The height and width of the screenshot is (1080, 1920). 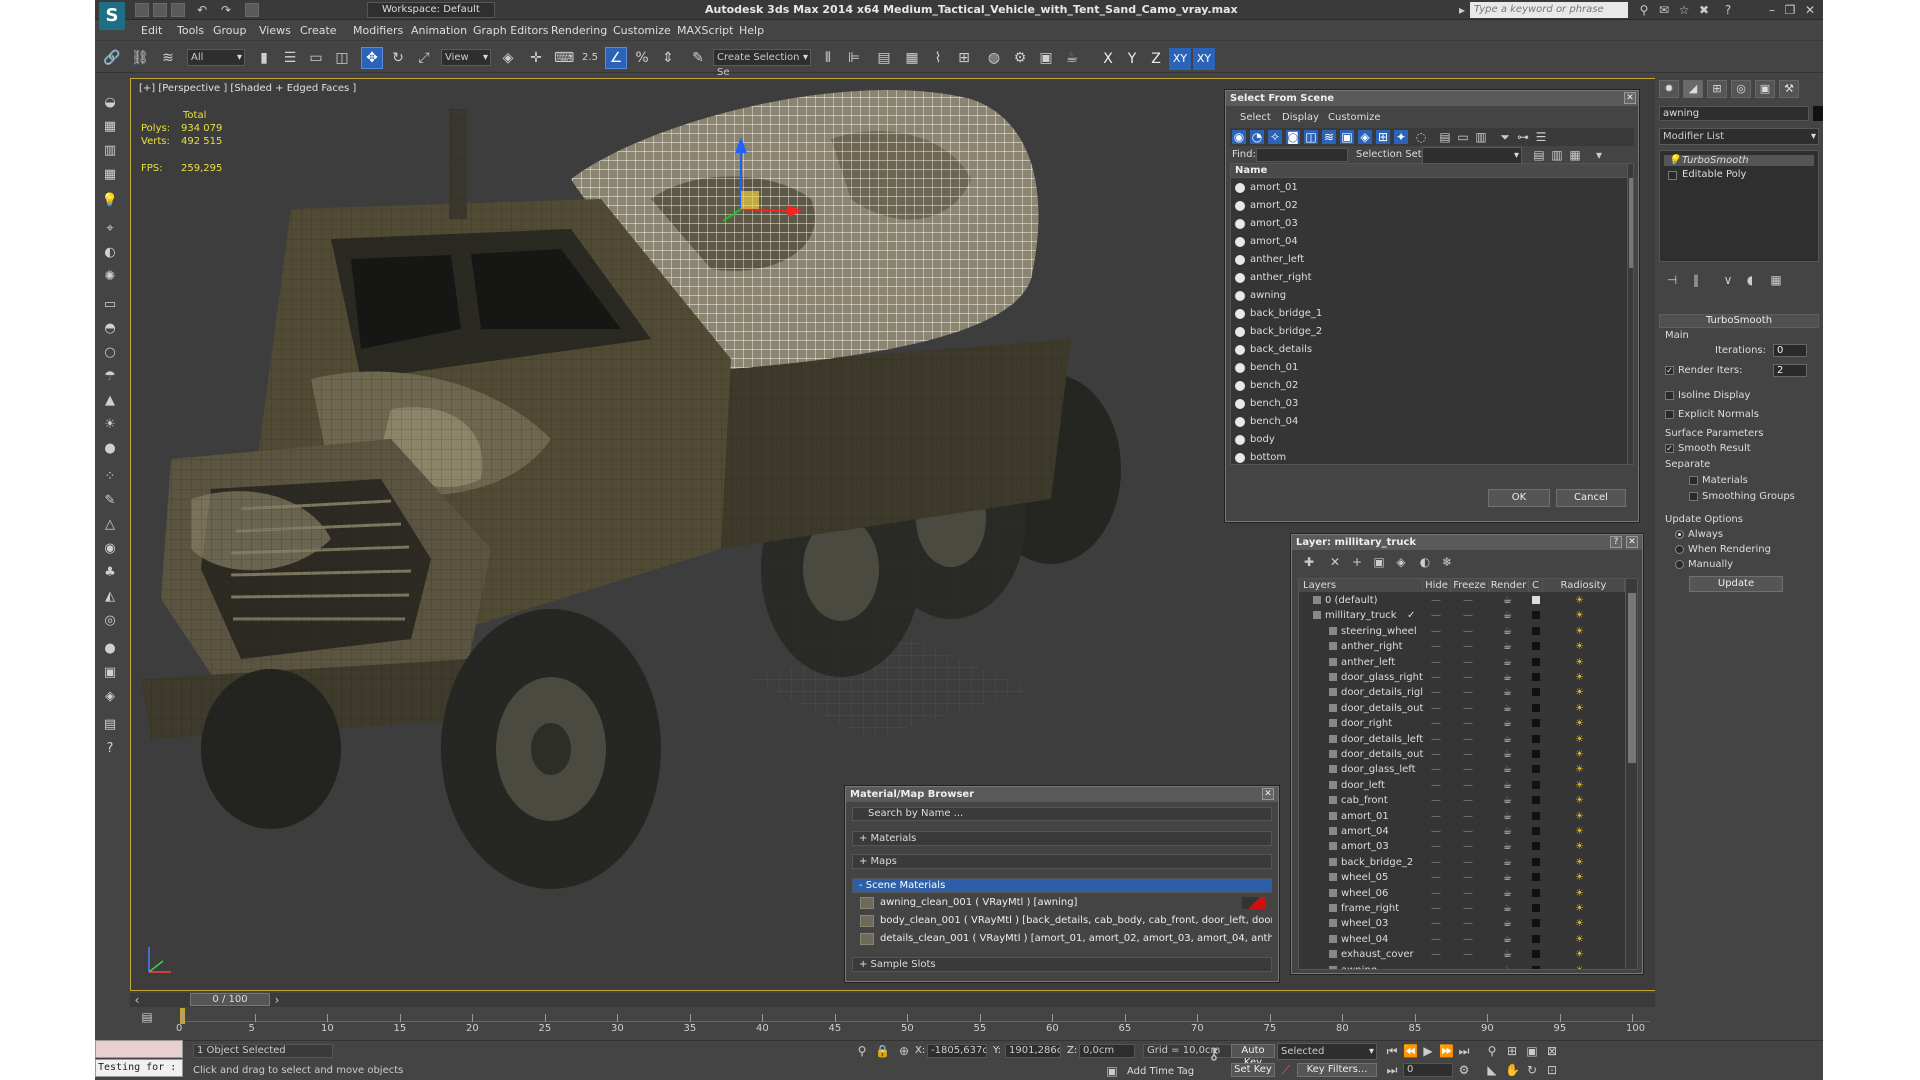 I want to click on manipulate-icon: ✛, so click(x=536, y=58).